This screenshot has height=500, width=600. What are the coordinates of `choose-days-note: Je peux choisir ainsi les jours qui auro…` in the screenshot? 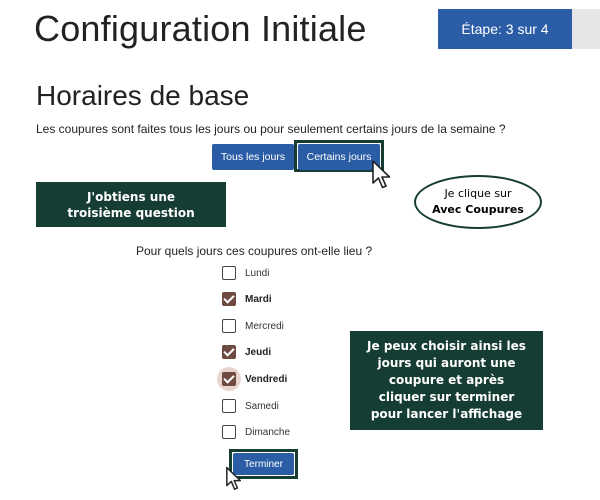 It's located at (446, 380).